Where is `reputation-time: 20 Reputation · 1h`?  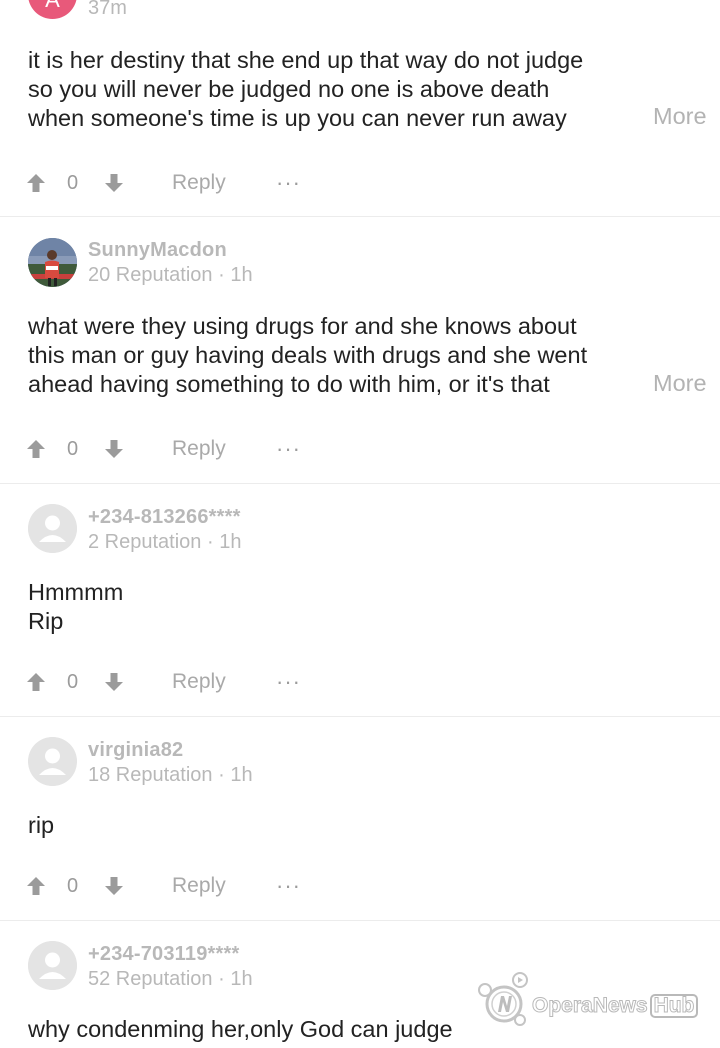 reputation-time: 20 Reputation · 1h is located at coordinates (170, 275).